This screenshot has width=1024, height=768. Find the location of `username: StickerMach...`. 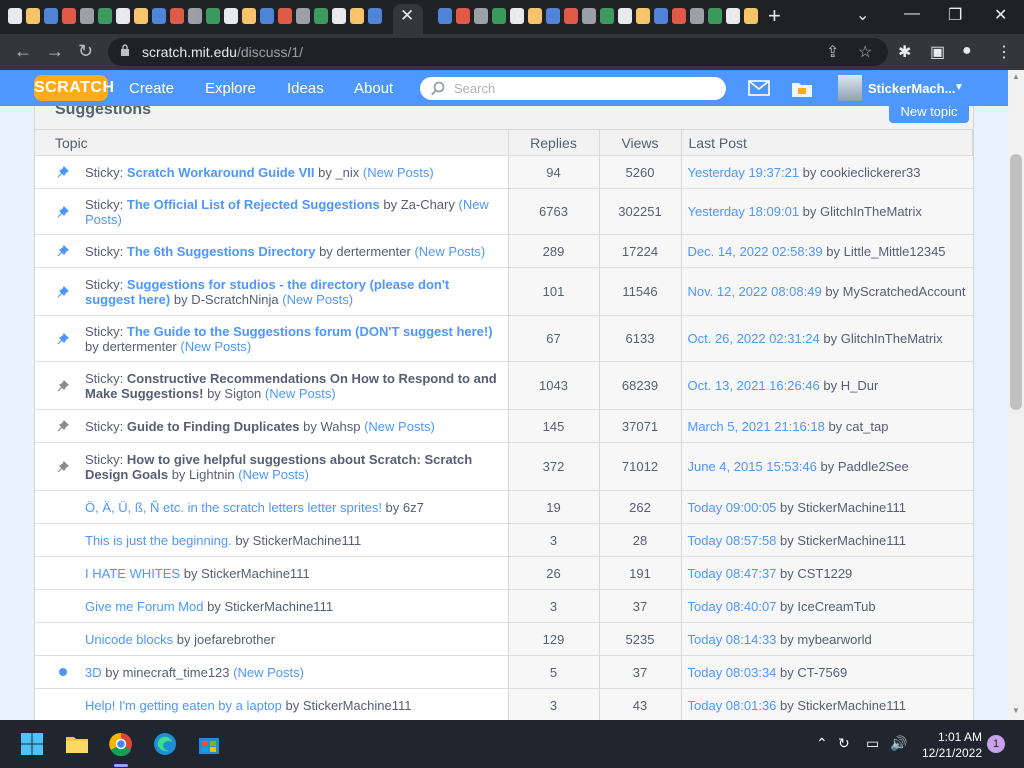

username: StickerMach... is located at coordinates (911, 88).